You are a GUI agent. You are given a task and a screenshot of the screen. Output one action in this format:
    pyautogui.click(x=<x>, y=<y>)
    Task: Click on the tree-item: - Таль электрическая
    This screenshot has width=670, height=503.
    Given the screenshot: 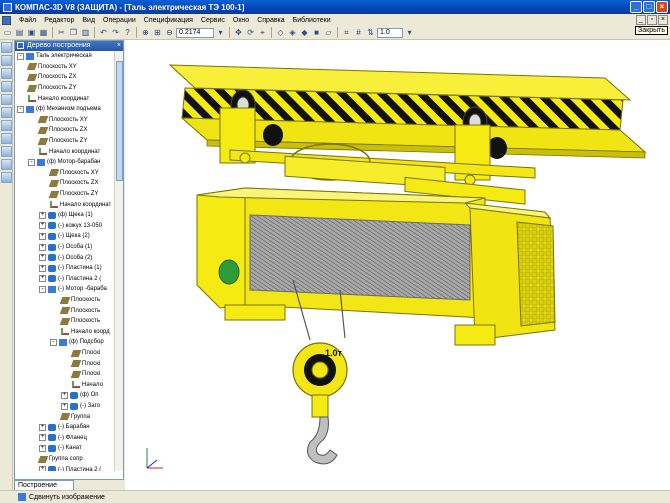 What is the action you would take?
    pyautogui.click(x=54, y=56)
    